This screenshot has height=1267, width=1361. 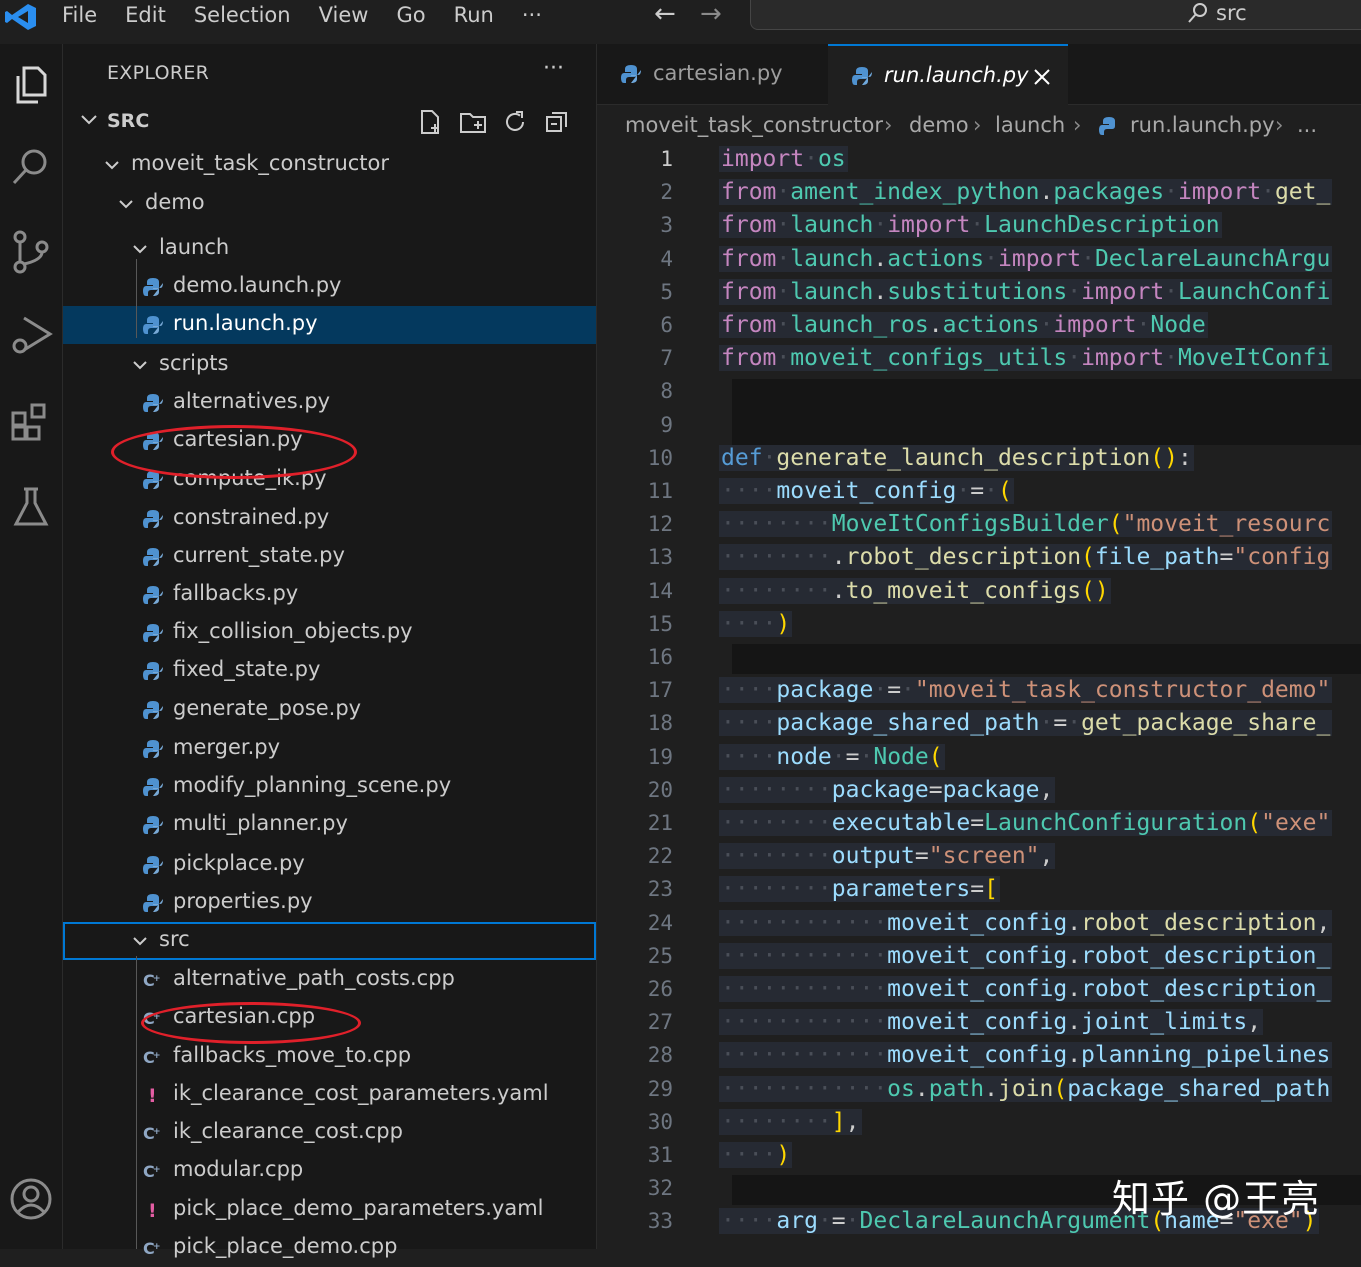 I want to click on tree-folder: moveit_task_constructor, so click(x=329, y=165).